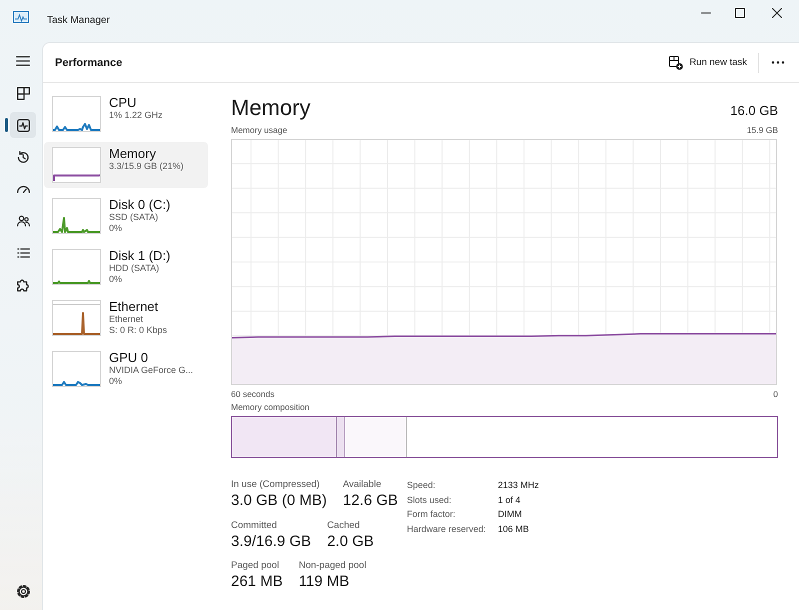  I want to click on device-detail: 3.3/15.9 GB (21%), so click(146, 166).